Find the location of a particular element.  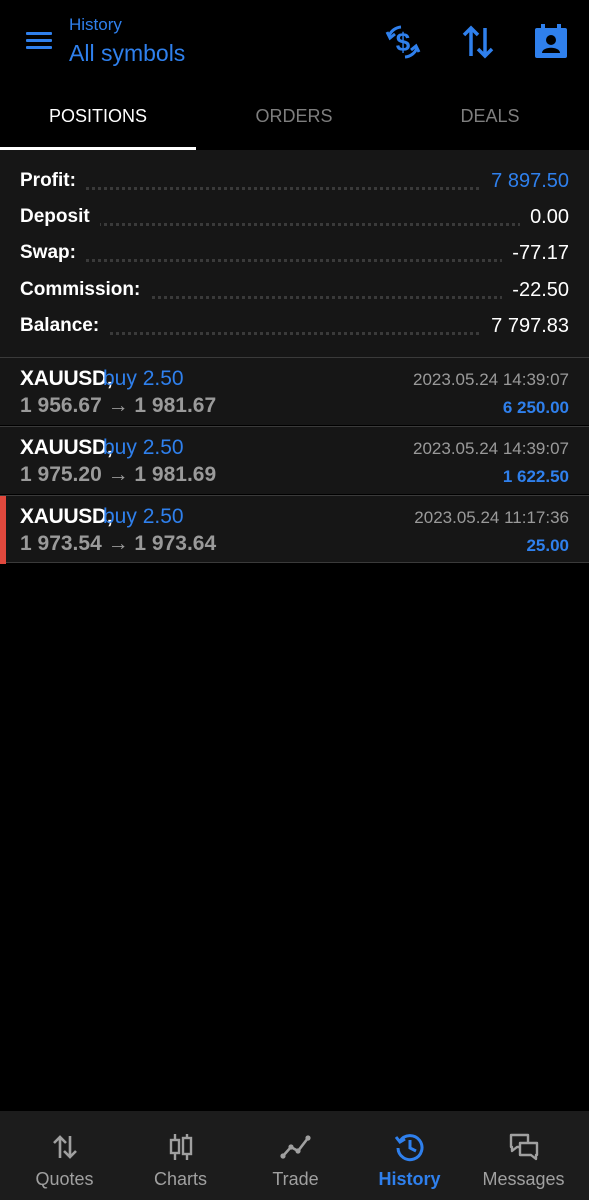

nav-messages-label: Messages is located at coordinates (523, 1179).